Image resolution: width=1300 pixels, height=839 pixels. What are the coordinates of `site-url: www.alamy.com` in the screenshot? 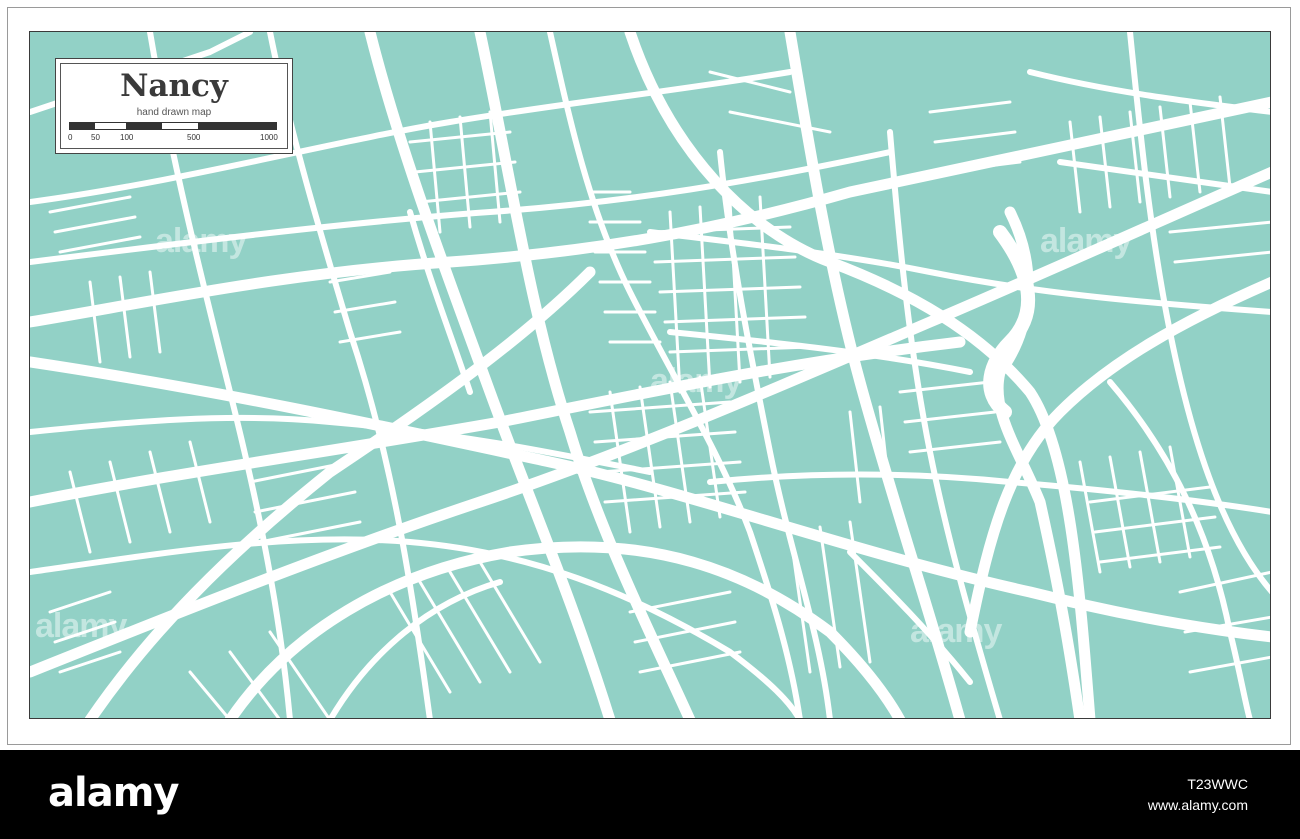 It's located at (1198, 805).